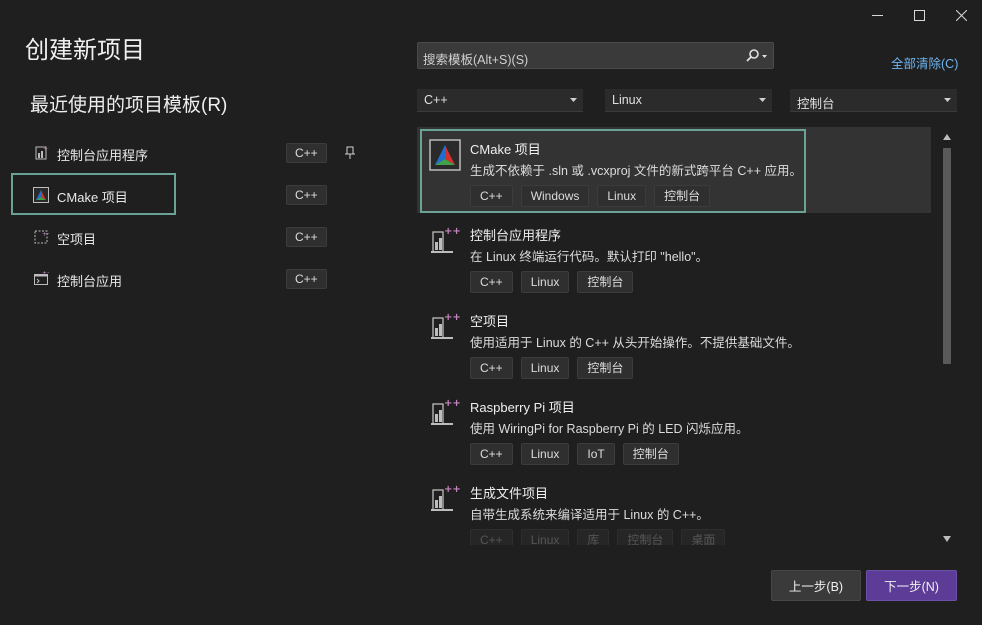 Image resolution: width=982 pixels, height=625 pixels. I want to click on project-type-filter-dropdown: 控制台, so click(873, 100).